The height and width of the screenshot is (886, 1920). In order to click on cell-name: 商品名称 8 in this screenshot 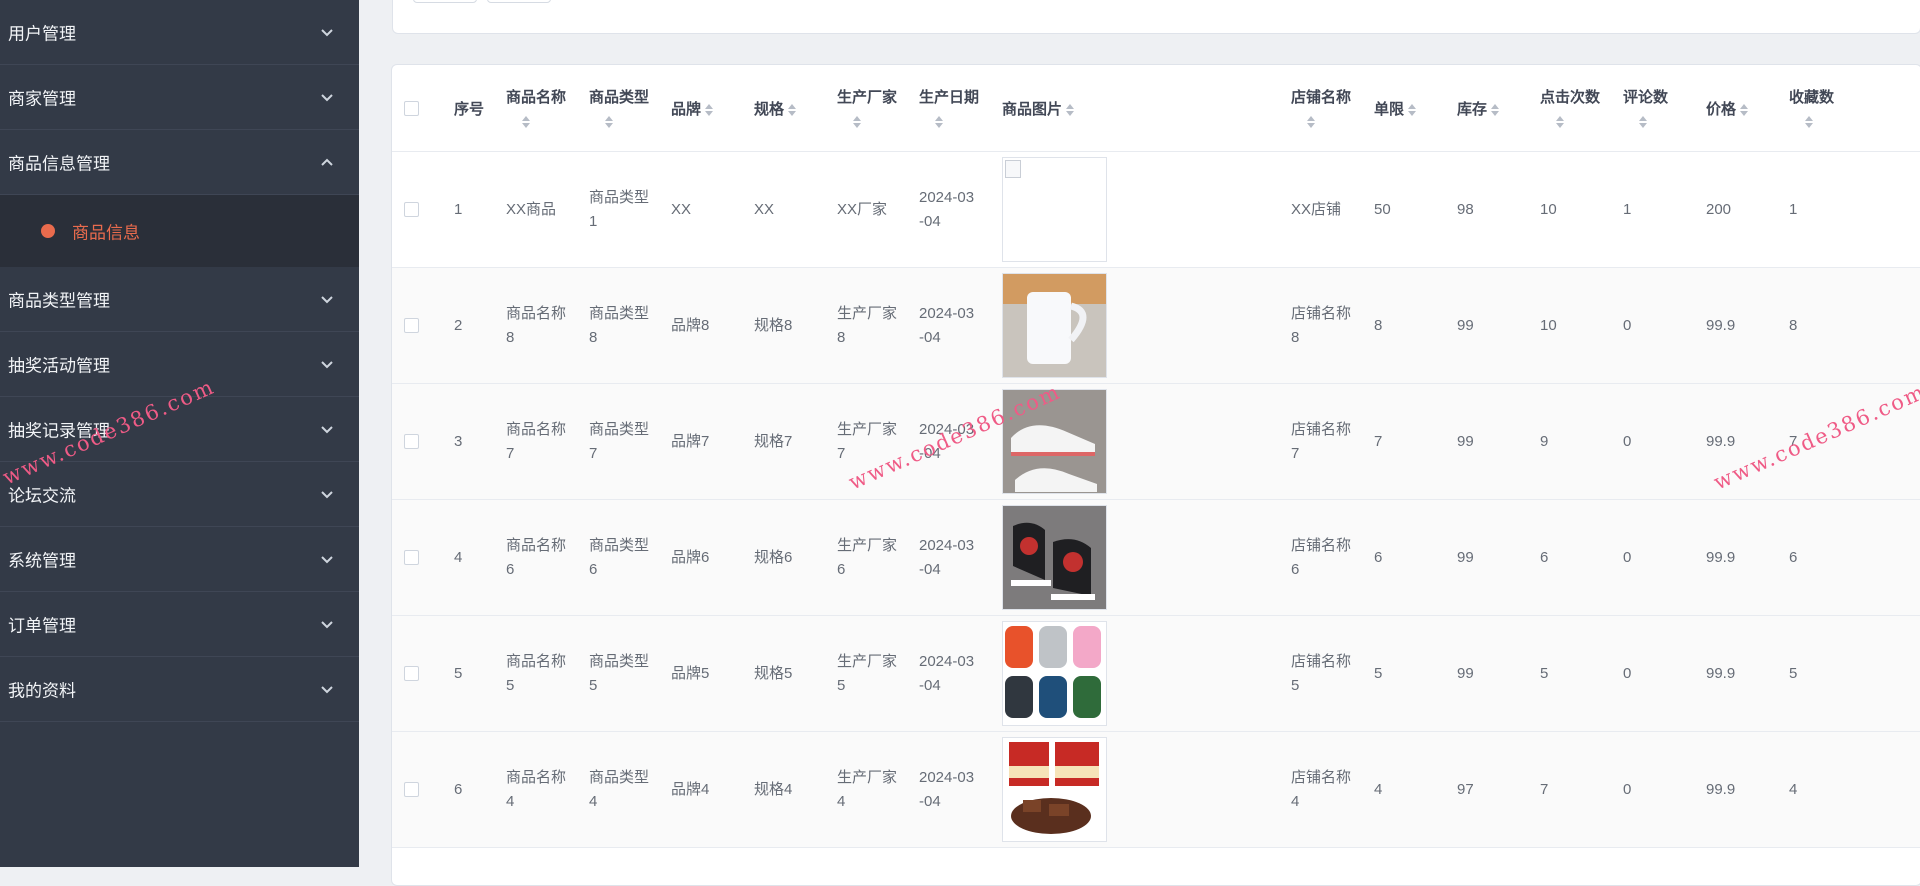, I will do `click(547, 325)`.